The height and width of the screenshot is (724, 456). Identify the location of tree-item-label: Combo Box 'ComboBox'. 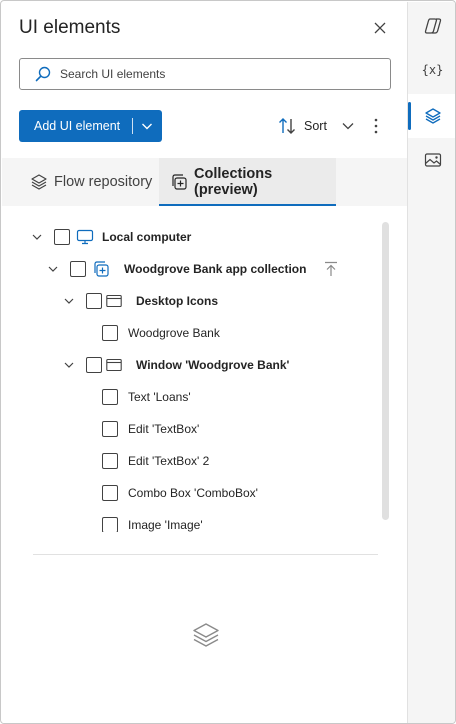
(193, 493).